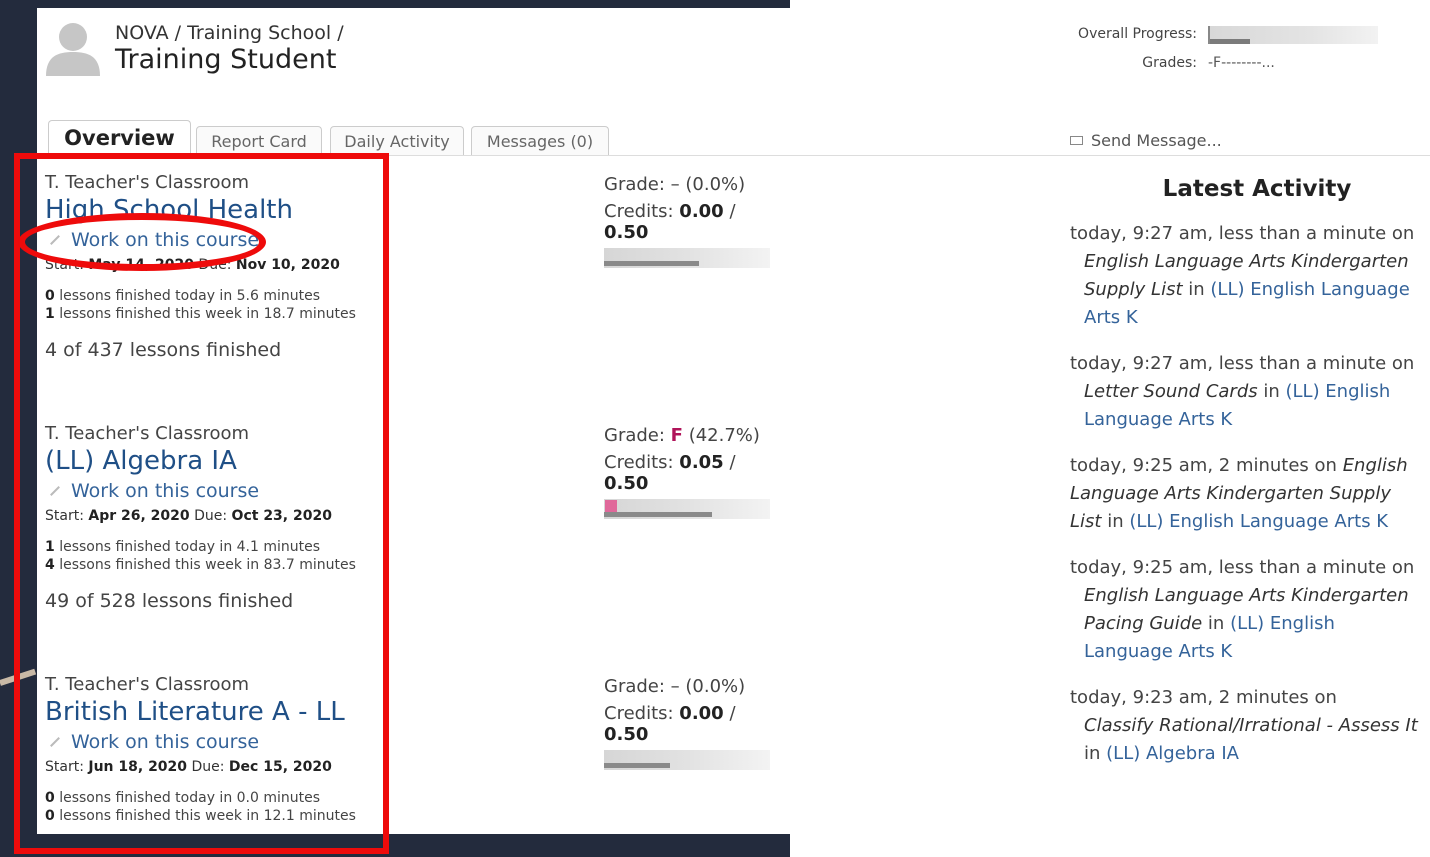  I want to click on tab-report-card: Report Card, so click(259, 141).